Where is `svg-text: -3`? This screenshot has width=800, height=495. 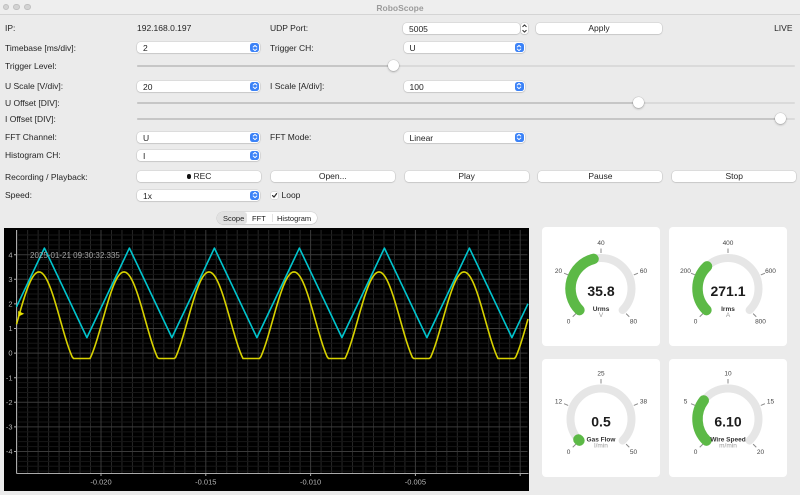
svg-text: -3 is located at coordinates (9, 426).